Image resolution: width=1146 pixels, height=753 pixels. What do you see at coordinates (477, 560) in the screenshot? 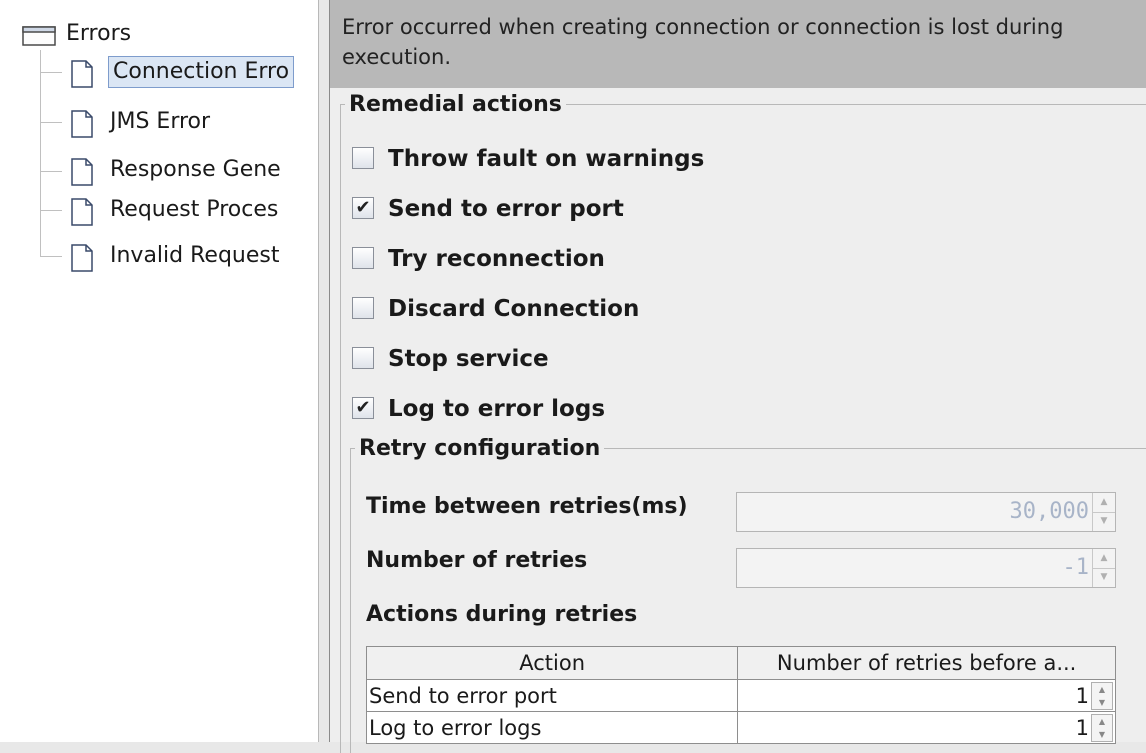
I see `number-of-retries-label: Number of retries` at bounding box center [477, 560].